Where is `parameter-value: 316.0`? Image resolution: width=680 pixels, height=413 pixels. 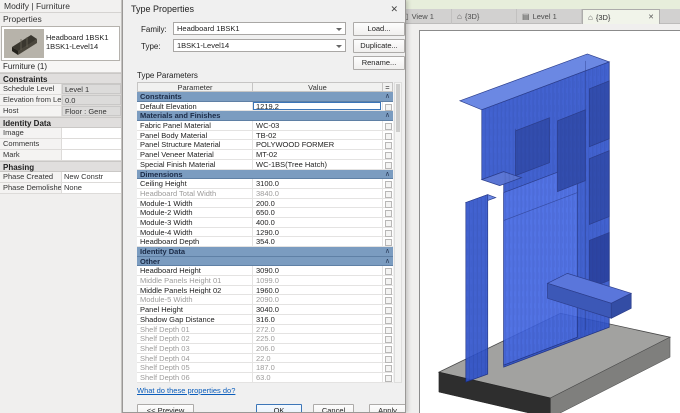 parameter-value: 316.0 is located at coordinates (318, 319).